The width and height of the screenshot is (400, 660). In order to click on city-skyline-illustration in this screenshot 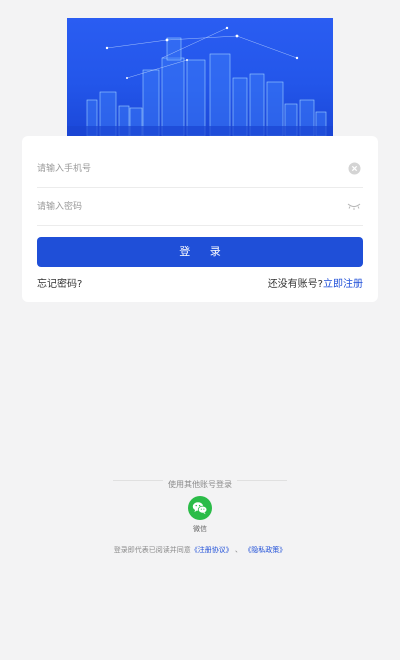, I will do `click(200, 81)`.